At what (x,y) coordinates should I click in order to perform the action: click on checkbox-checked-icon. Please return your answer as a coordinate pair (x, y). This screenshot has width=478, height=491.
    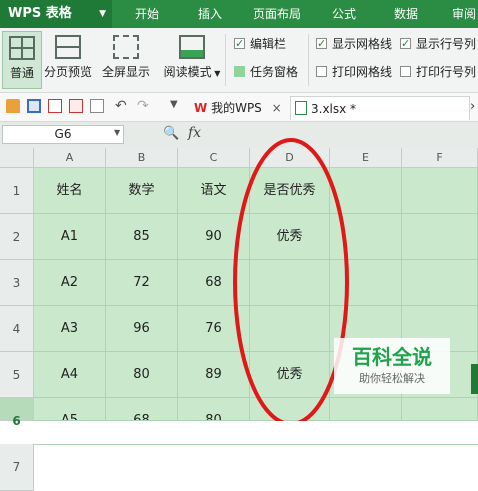
    Looking at the image, I should click on (405, 44).